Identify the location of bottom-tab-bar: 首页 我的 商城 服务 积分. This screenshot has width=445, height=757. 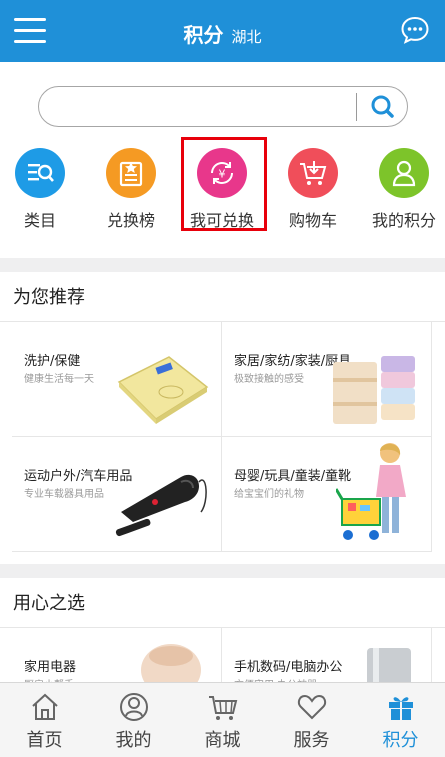
(222, 719).